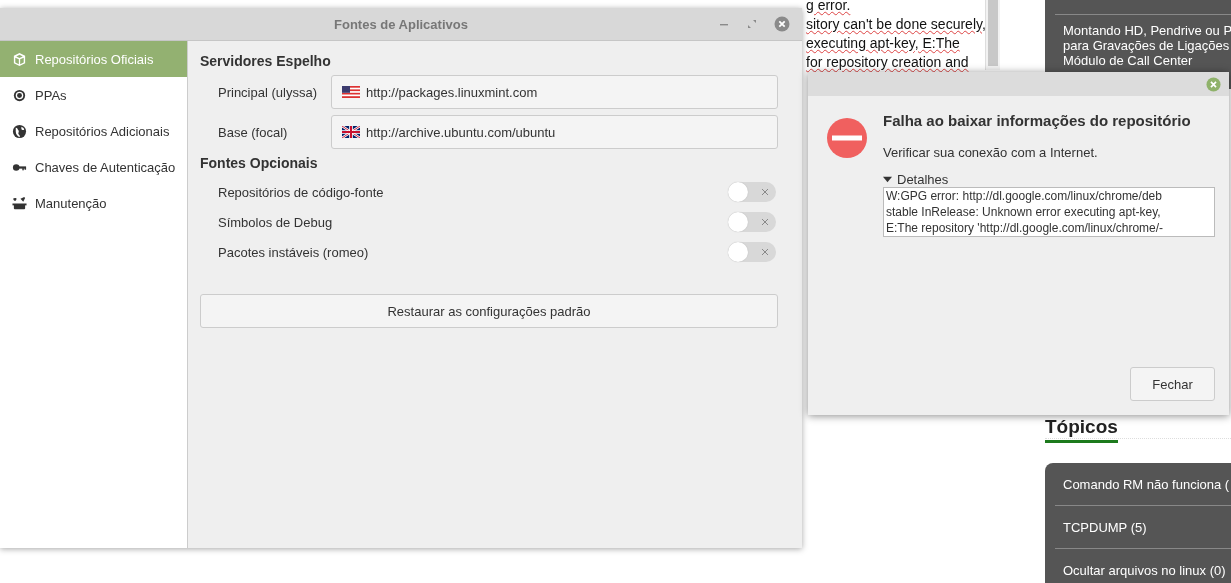  I want to click on triangle-icon, so click(887, 179).